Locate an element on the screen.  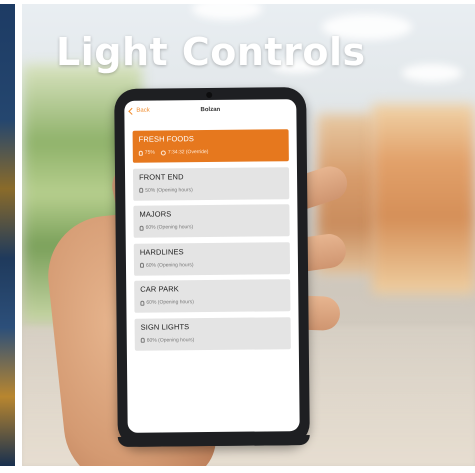
zone-sign-lights: SIGN LIGHTS 60% (Opening hours) is located at coordinates (212, 333).